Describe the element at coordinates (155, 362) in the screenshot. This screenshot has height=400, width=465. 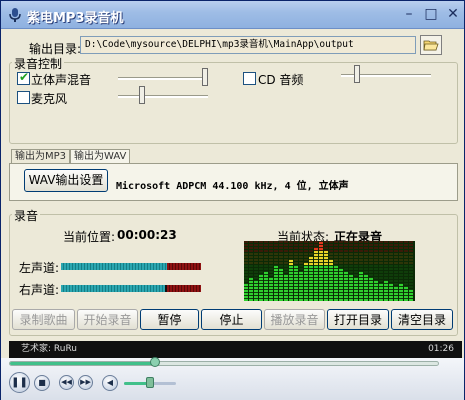
I see `seek-thumb` at that location.